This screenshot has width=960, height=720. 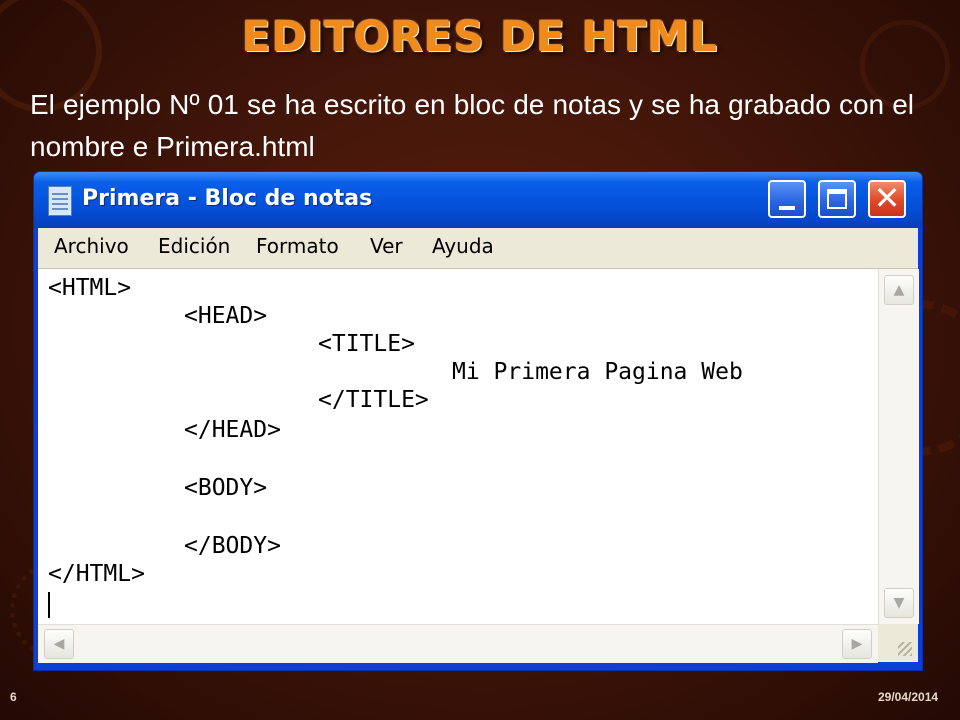 What do you see at coordinates (232, 546) in the screenshot?
I see `code-line: </BODY>` at bounding box center [232, 546].